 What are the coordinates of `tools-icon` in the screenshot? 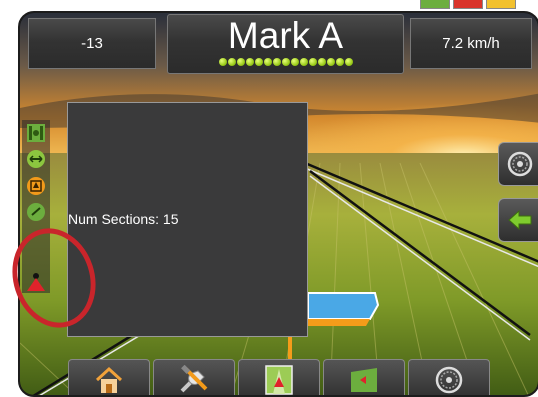 It's located at (194, 378).